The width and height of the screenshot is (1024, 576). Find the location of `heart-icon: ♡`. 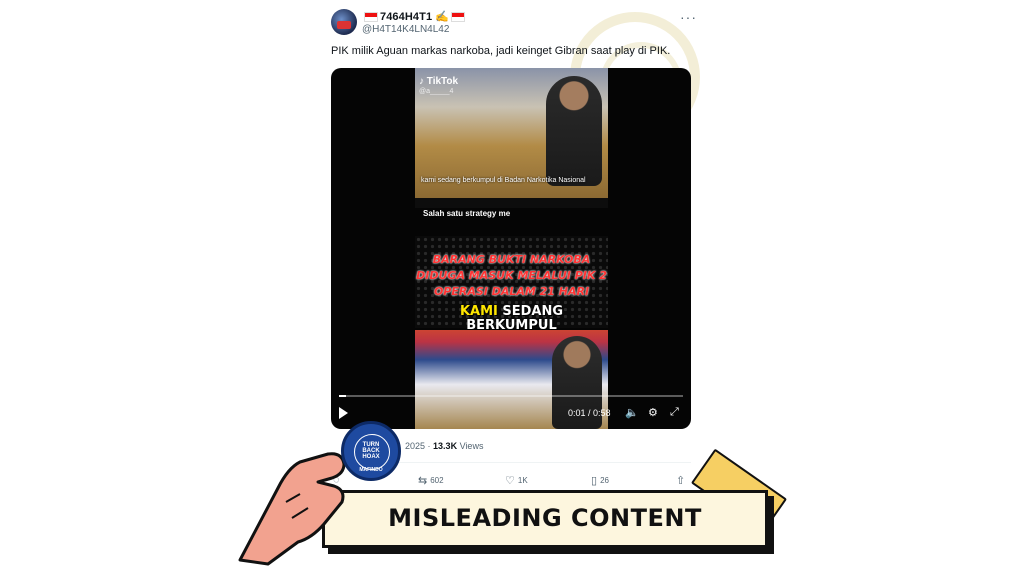

heart-icon: ♡ is located at coordinates (510, 481).